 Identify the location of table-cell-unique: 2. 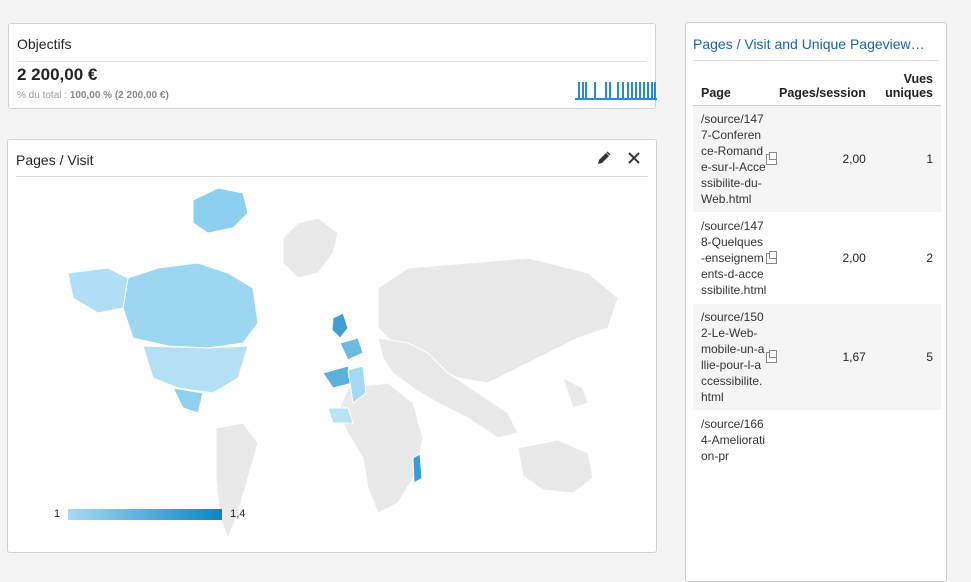
(907, 258).